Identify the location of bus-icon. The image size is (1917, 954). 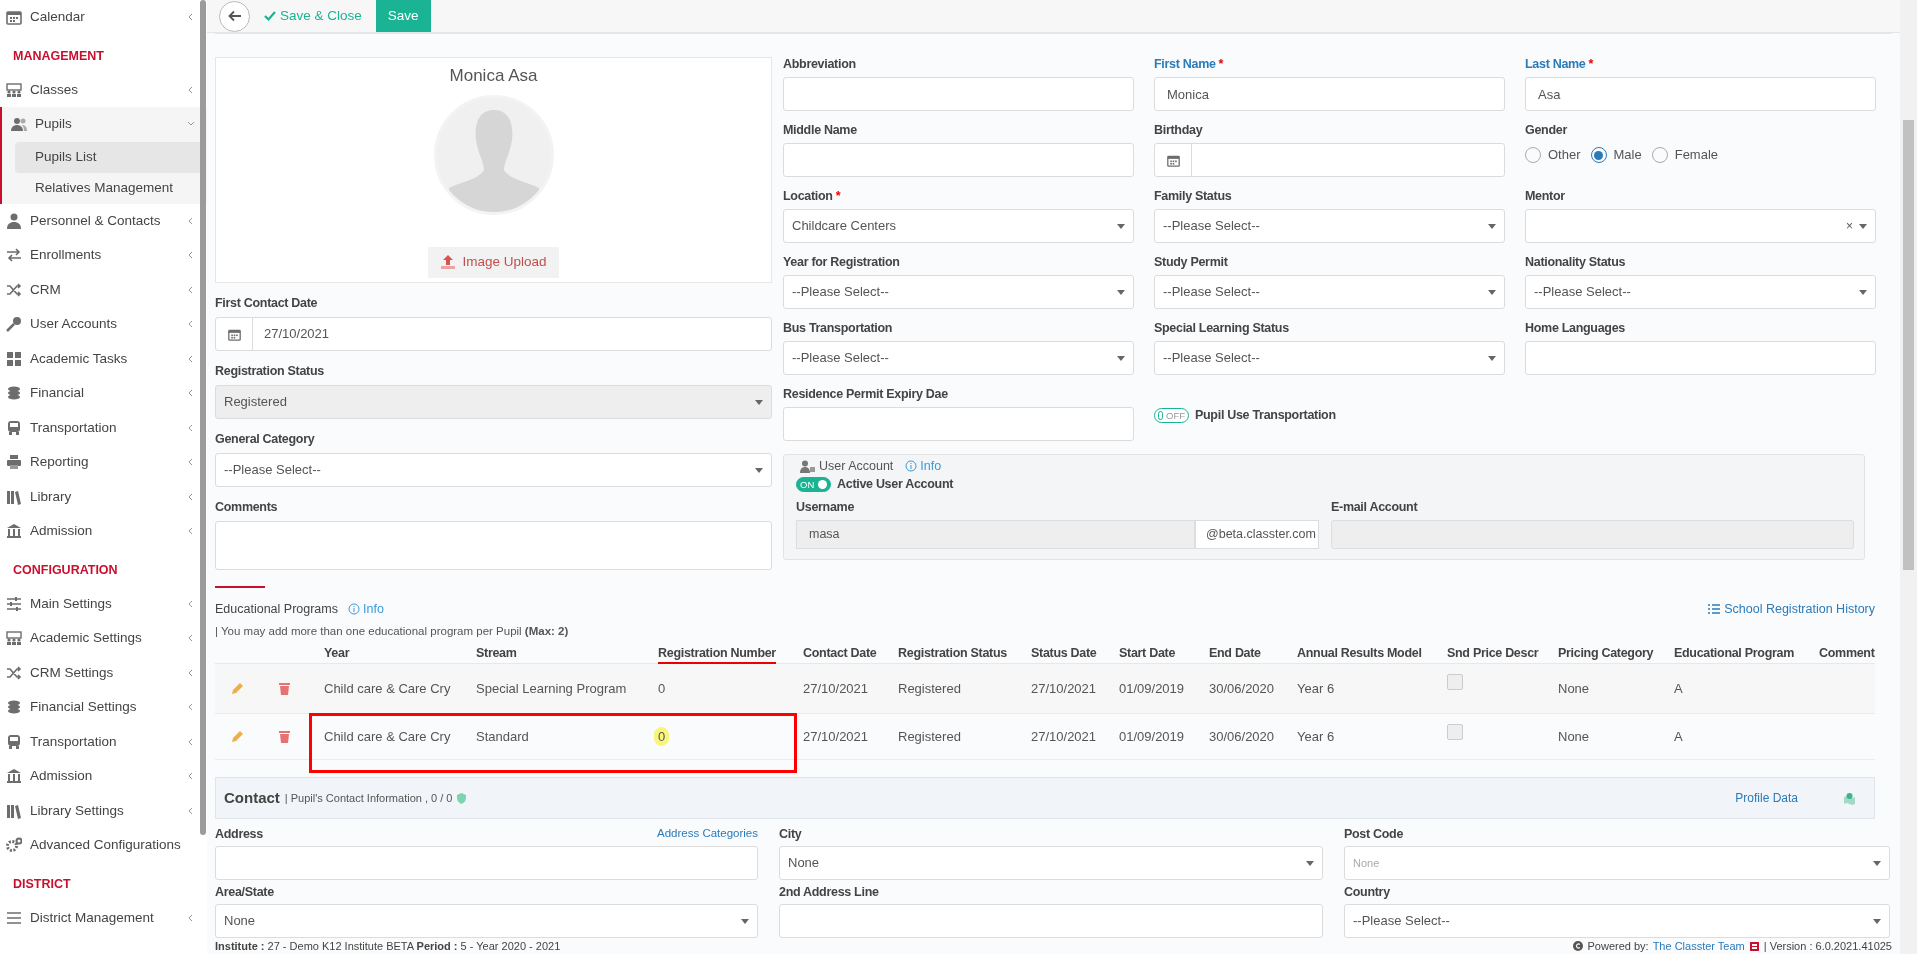
(14, 427).